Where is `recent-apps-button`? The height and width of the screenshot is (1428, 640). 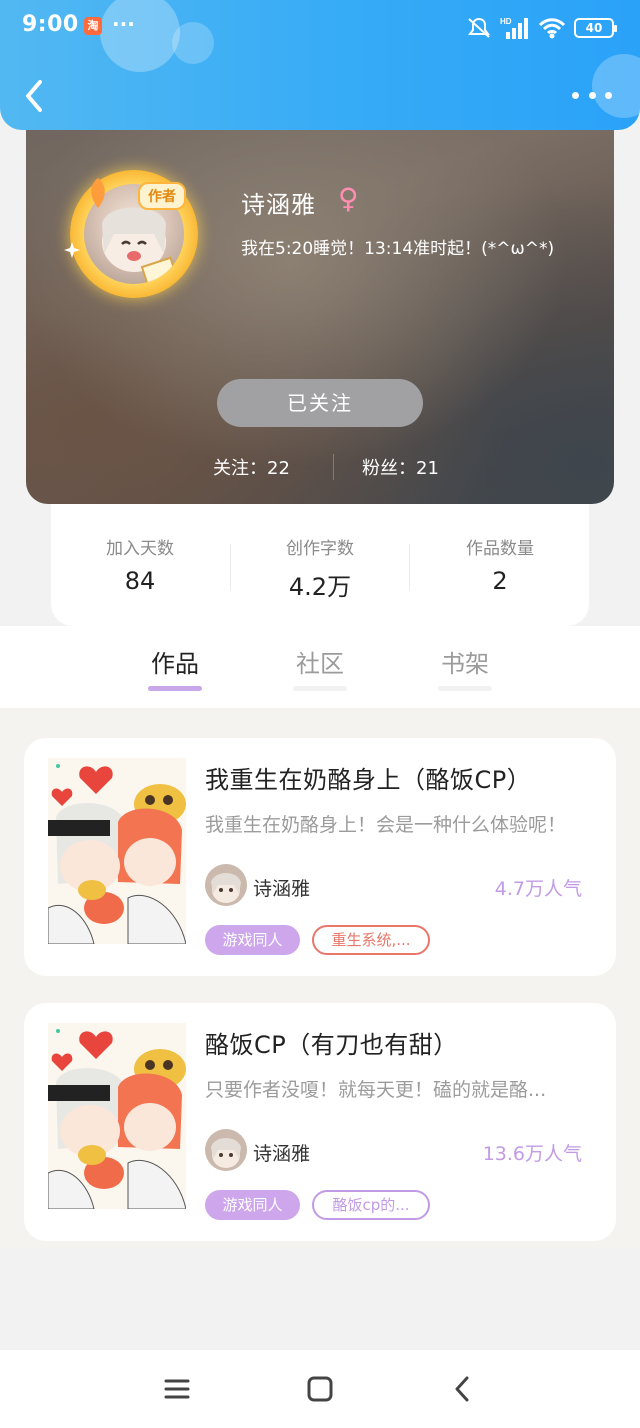 recent-apps-button is located at coordinates (177, 1389).